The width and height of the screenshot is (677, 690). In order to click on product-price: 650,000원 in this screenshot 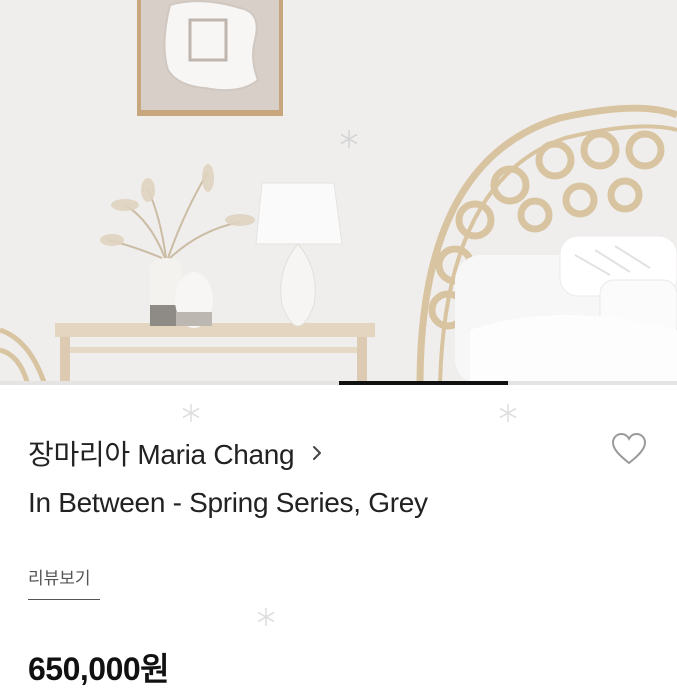, I will do `click(99, 669)`.